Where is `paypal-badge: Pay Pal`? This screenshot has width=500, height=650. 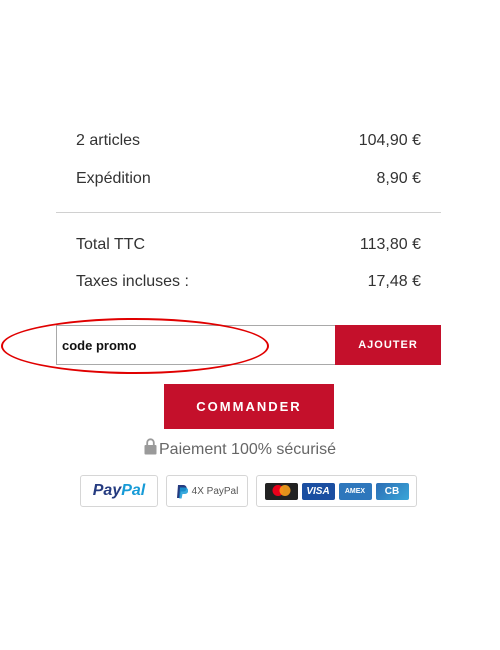
paypal-badge: Pay Pal is located at coordinates (119, 491).